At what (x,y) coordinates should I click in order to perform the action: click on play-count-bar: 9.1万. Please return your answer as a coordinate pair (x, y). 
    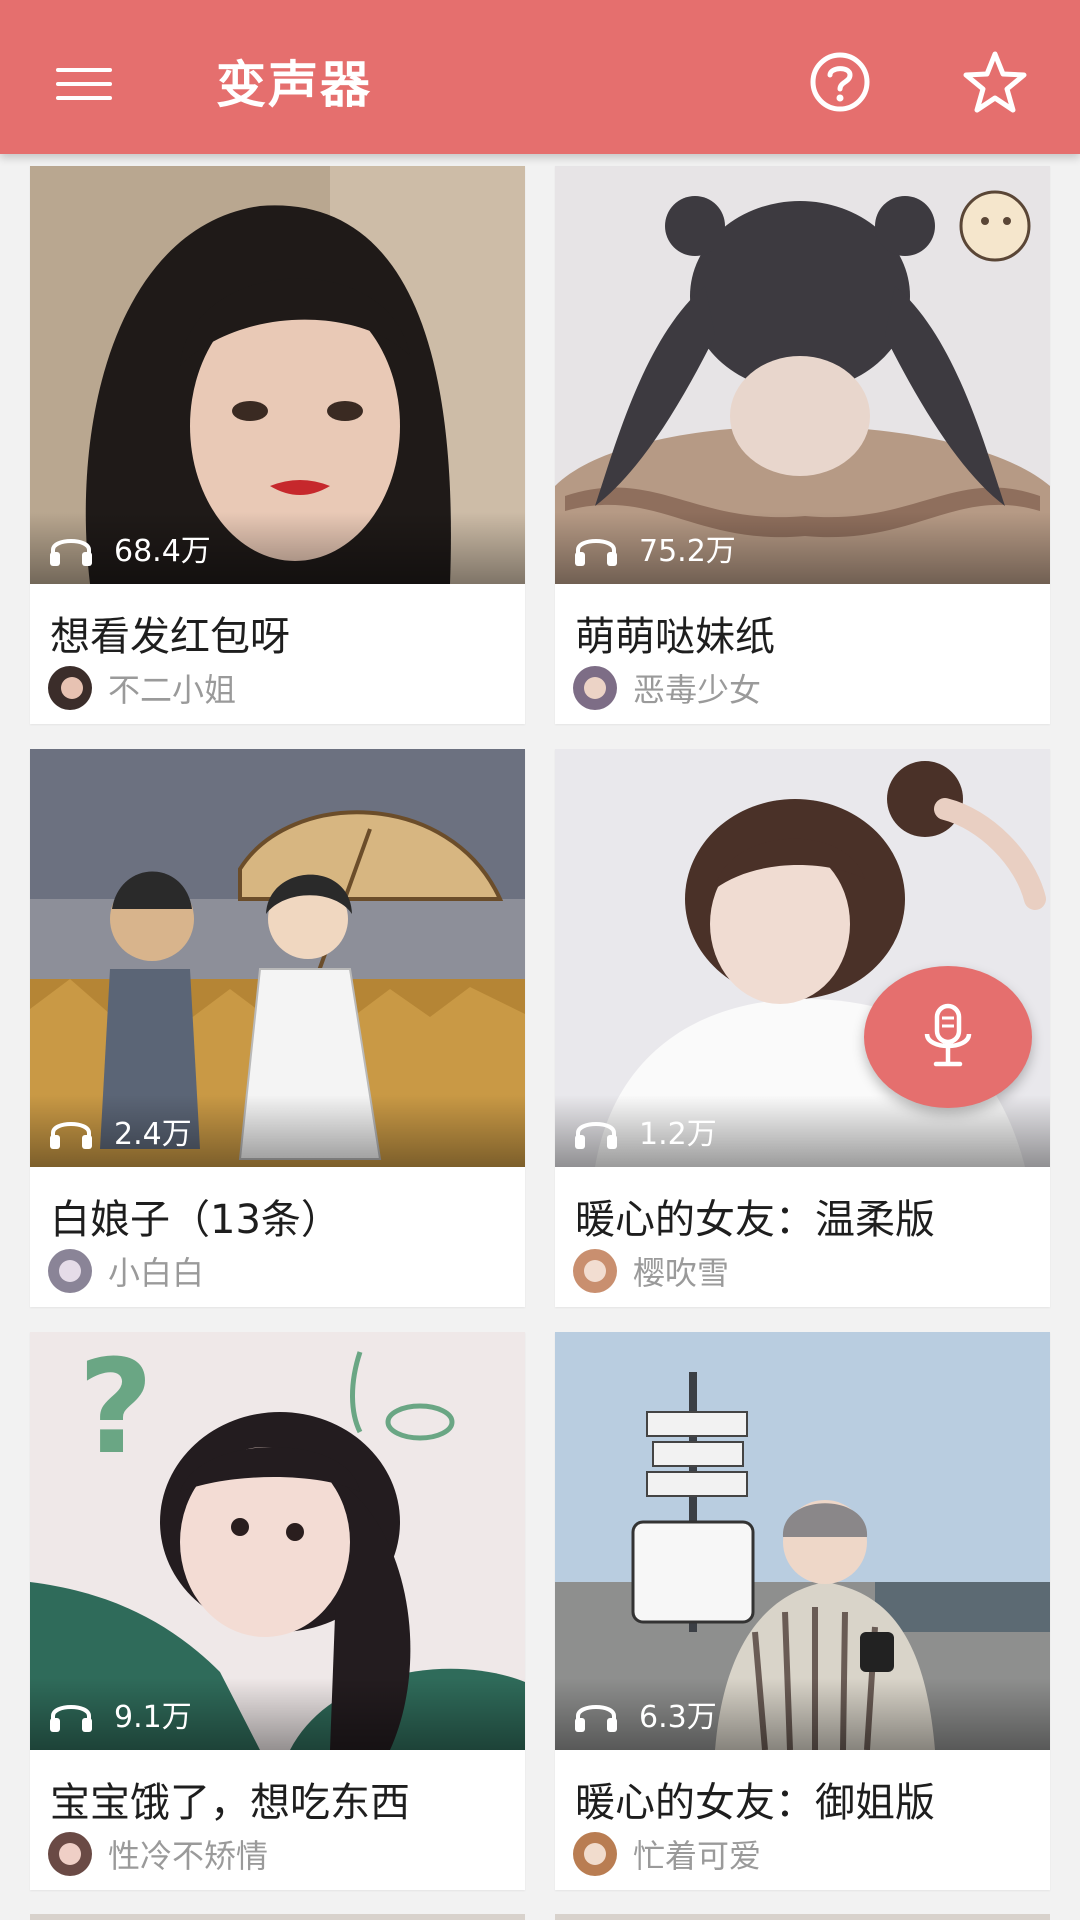
    Looking at the image, I should click on (277, 1714).